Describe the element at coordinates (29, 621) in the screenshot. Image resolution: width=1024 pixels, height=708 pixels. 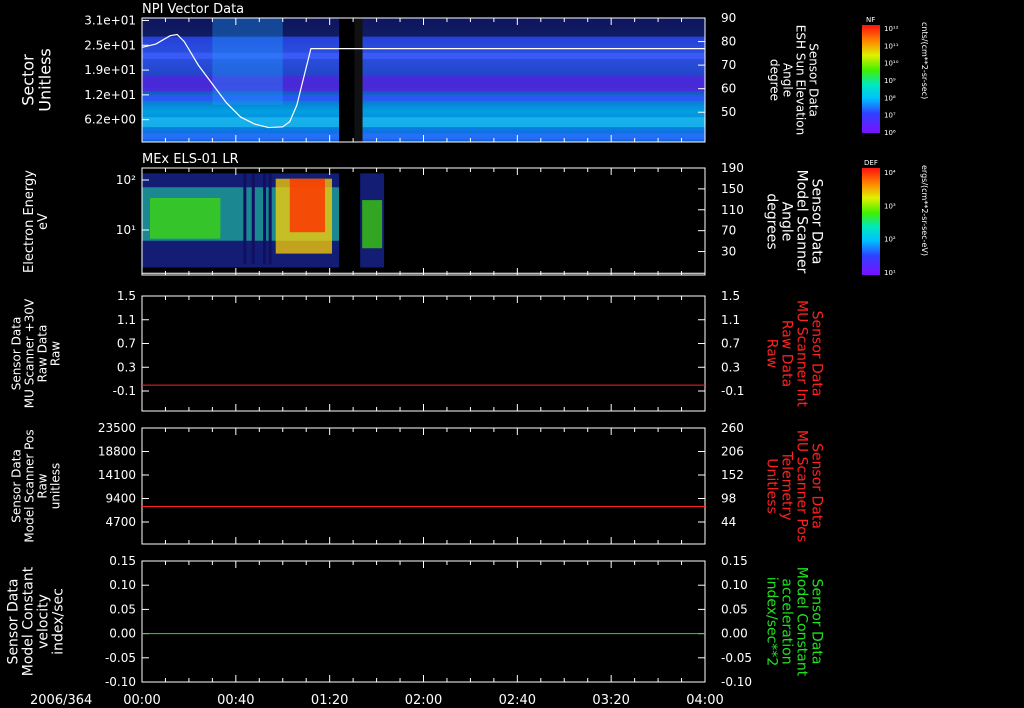
I see `y-left-axis-label: Model Constant` at that location.